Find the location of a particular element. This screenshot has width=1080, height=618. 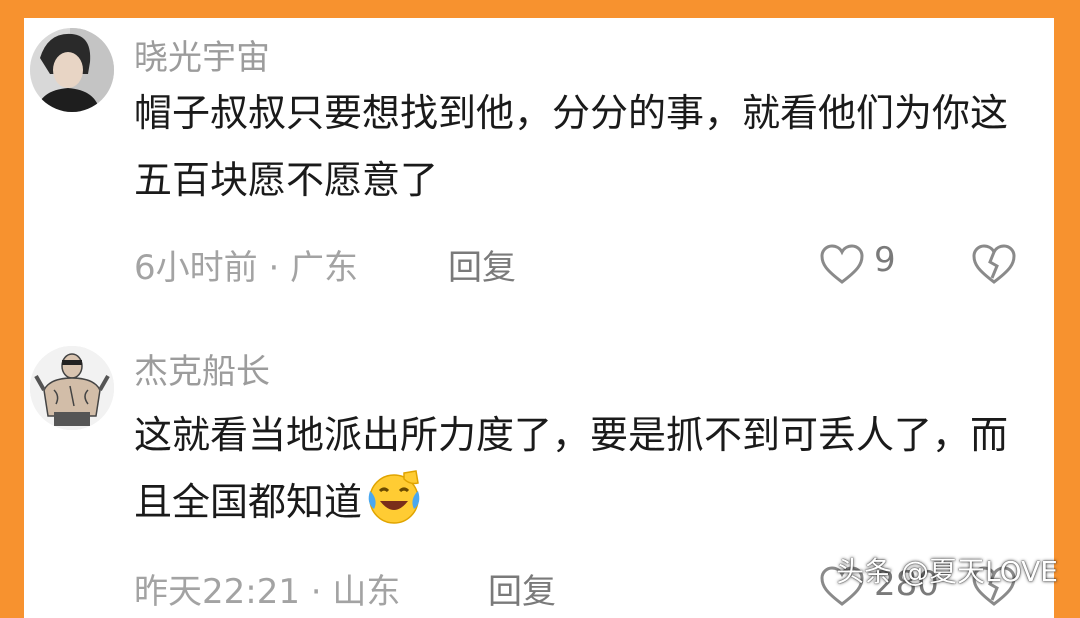

avatar-photo-icon is located at coordinates (72, 70).